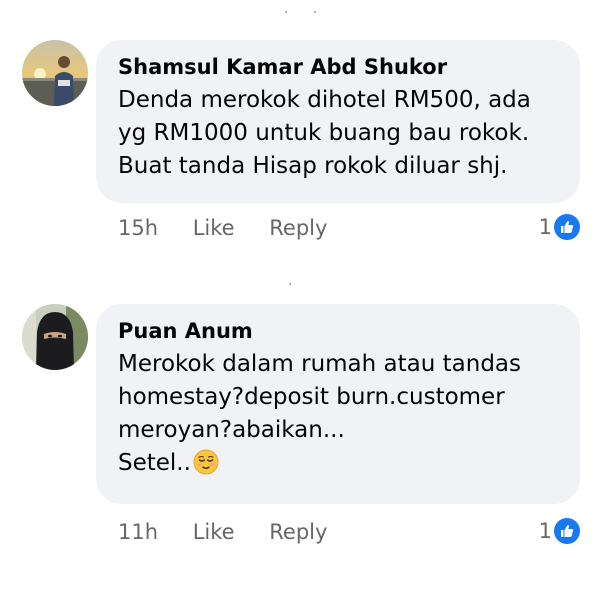 This screenshot has width=600, height=600. I want to click on comment-text-line: Setel.., so click(154, 463).